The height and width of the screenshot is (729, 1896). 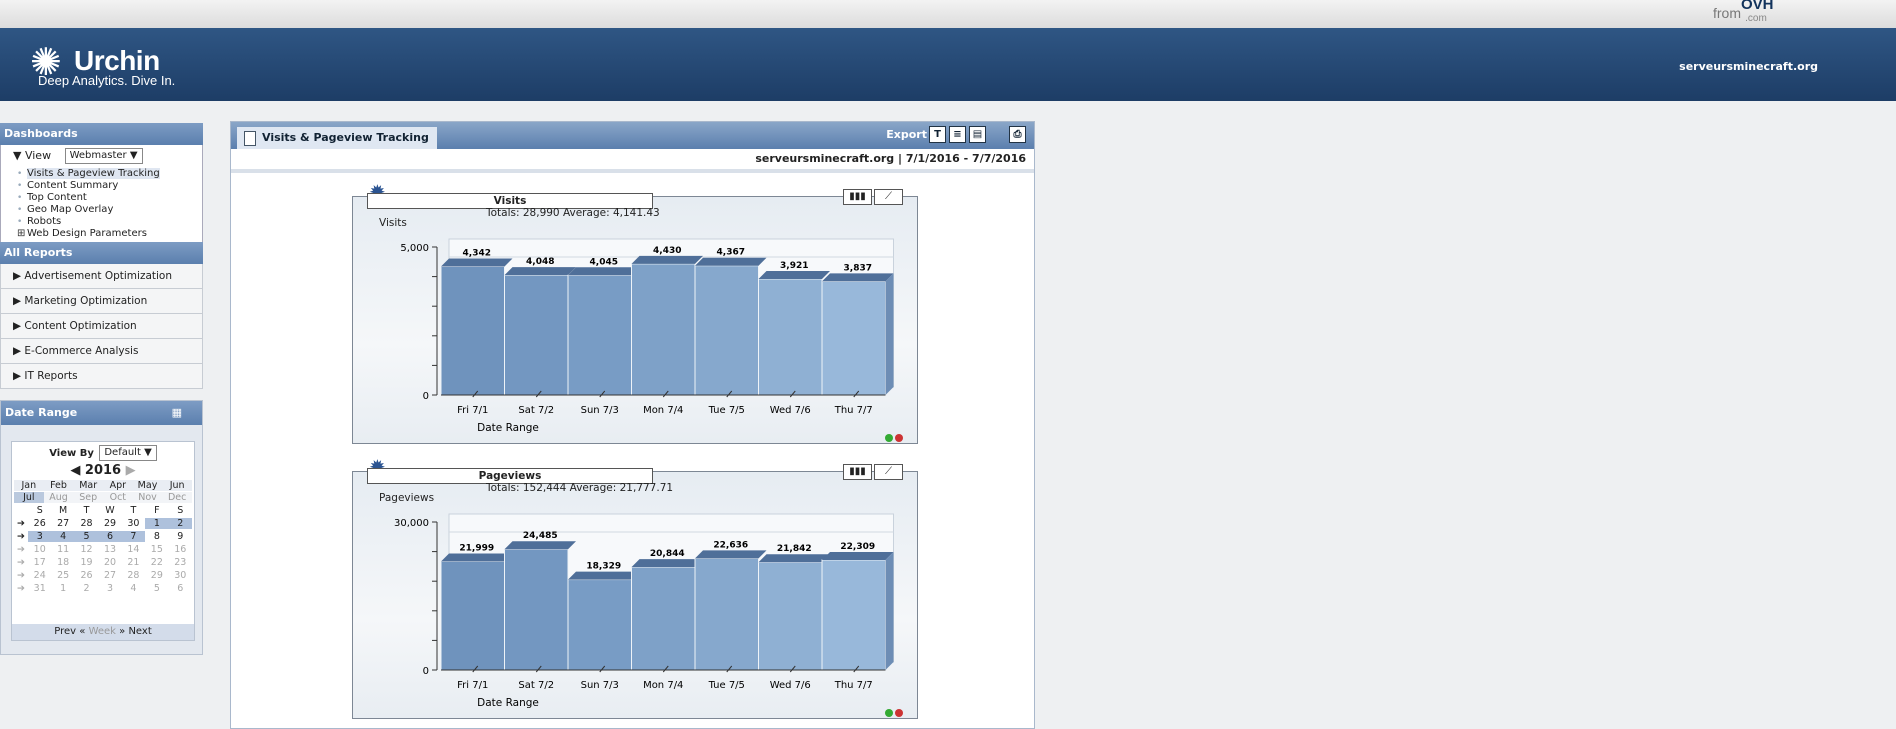 What do you see at coordinates (180, 562) in the screenshot?
I see `calendar-day: 23` at bounding box center [180, 562].